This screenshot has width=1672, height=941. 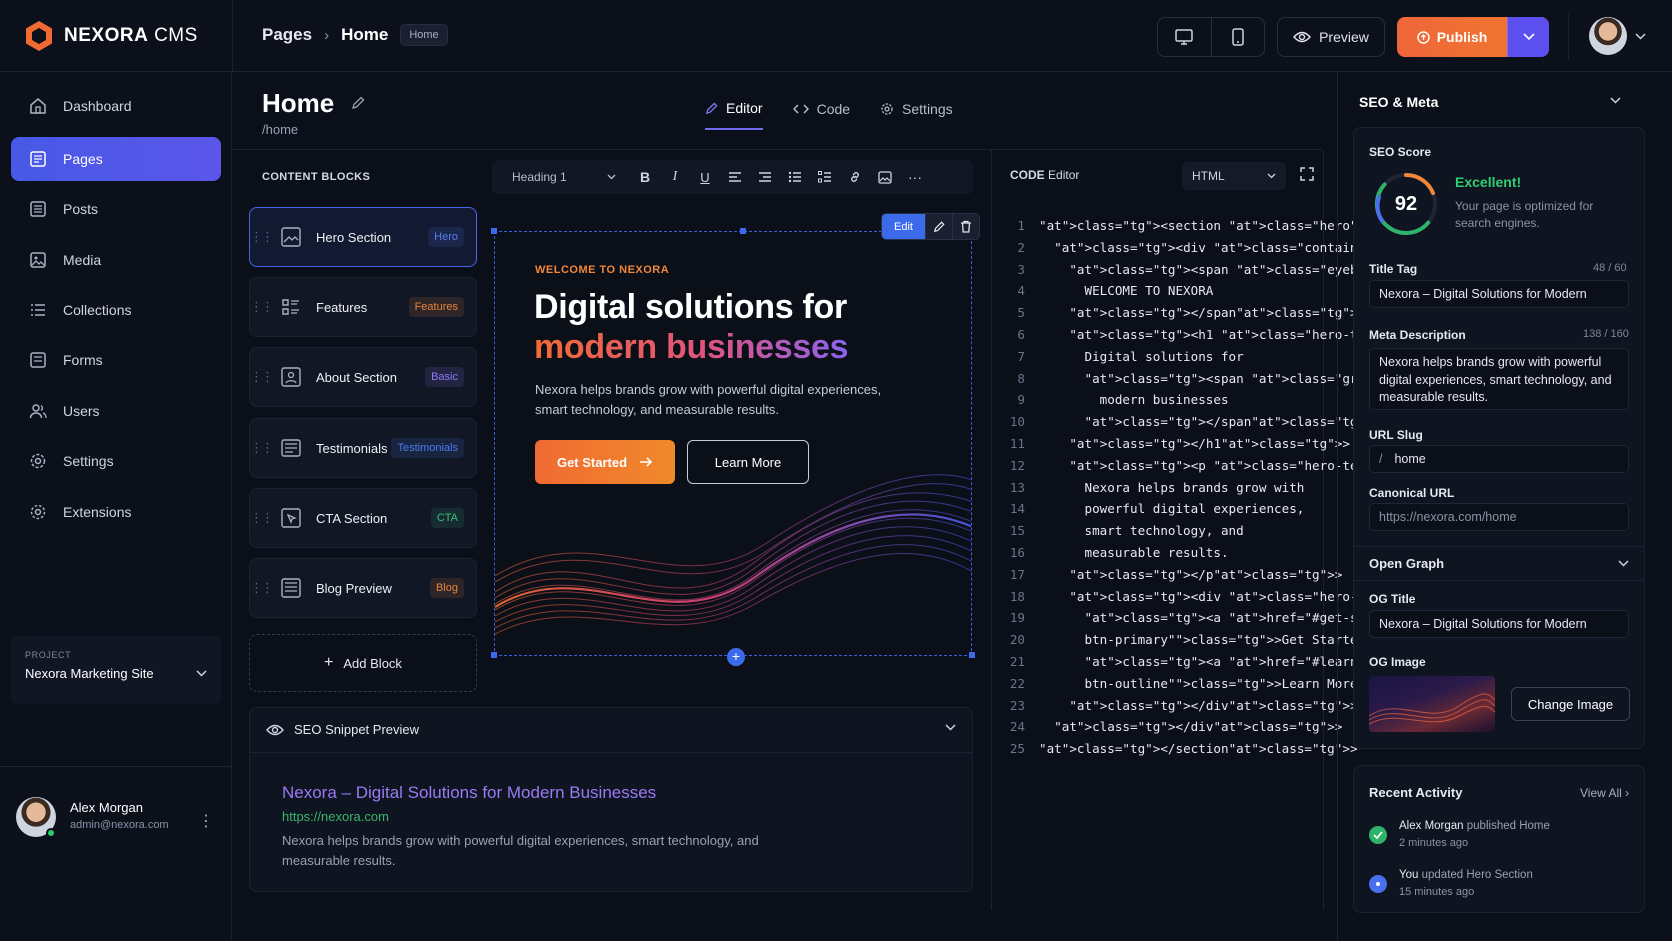 I want to click on block-item-testimonials: ⋮⋮ Testimonials Testimonials, so click(x=363, y=448).